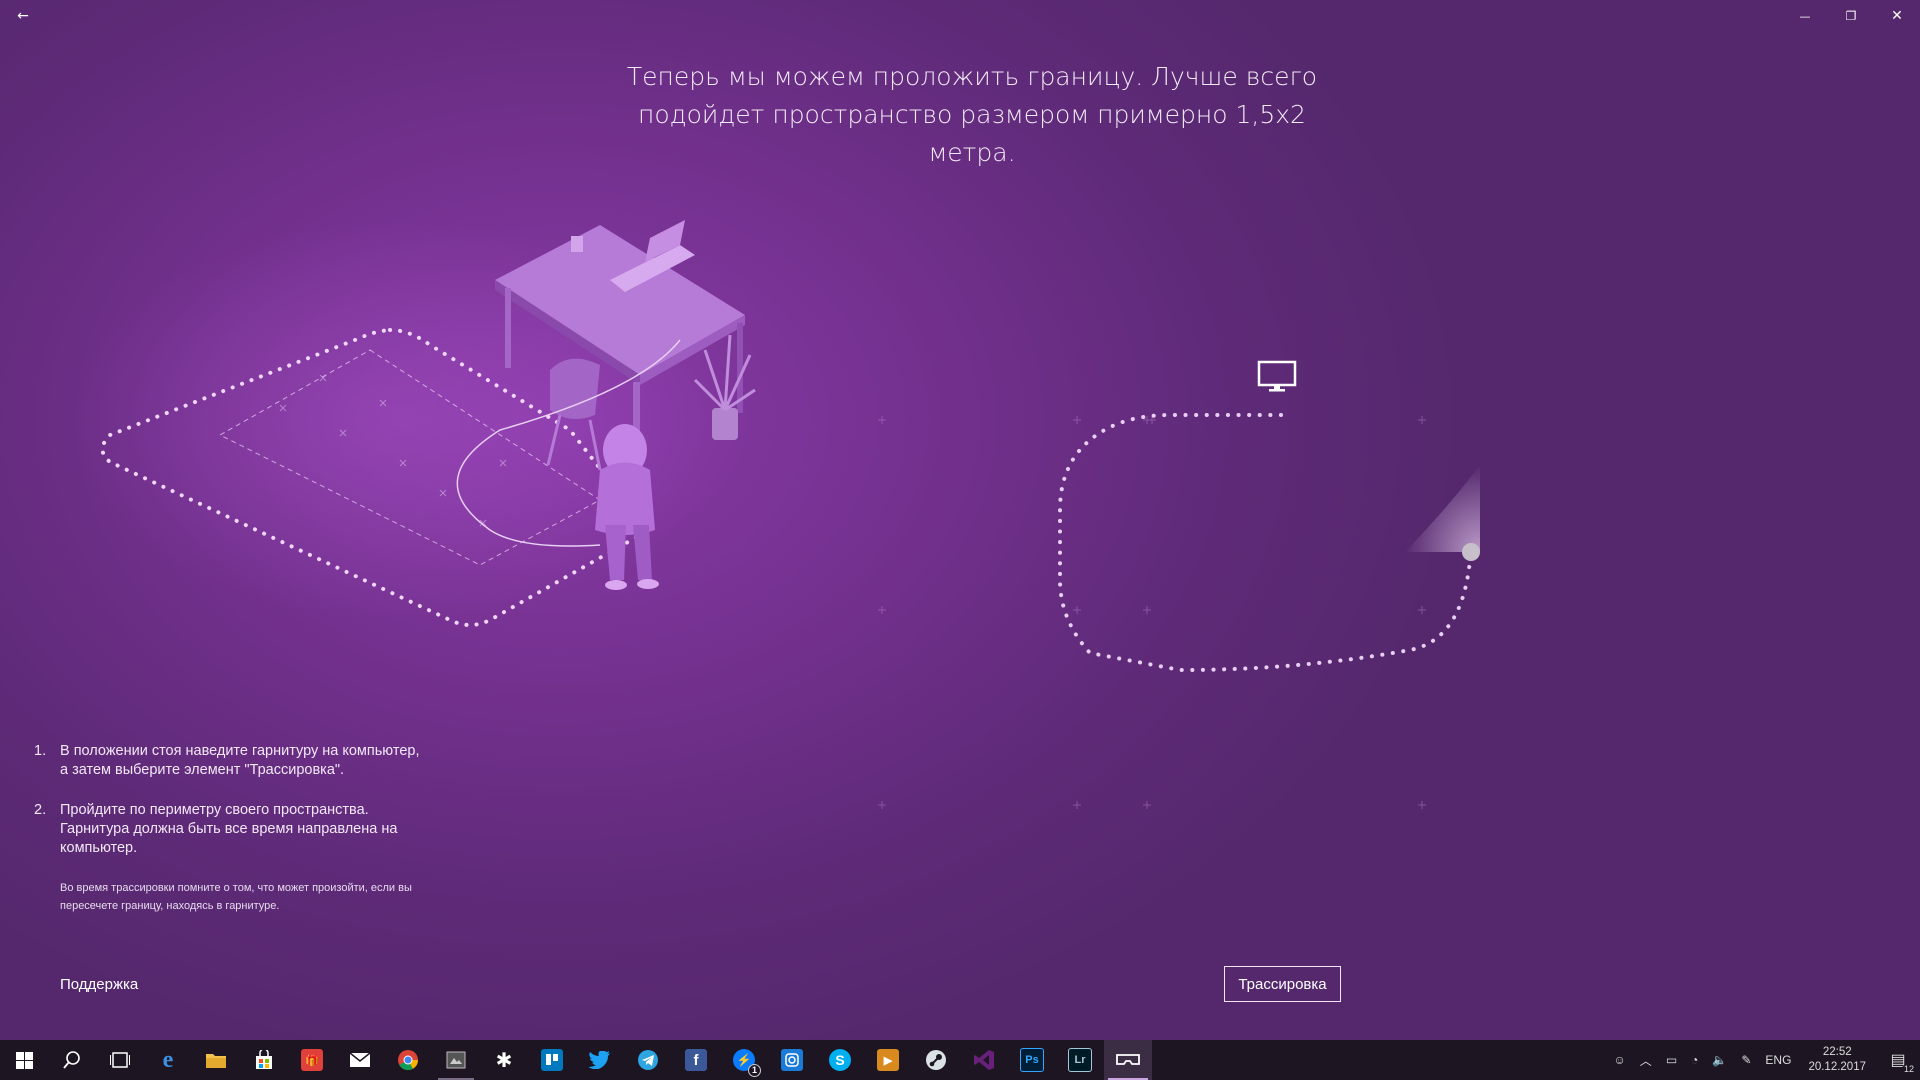 The width and height of the screenshot is (1920, 1080). What do you see at coordinates (1898, 1060) in the screenshot?
I see `action-center-button: ▤ 12` at bounding box center [1898, 1060].